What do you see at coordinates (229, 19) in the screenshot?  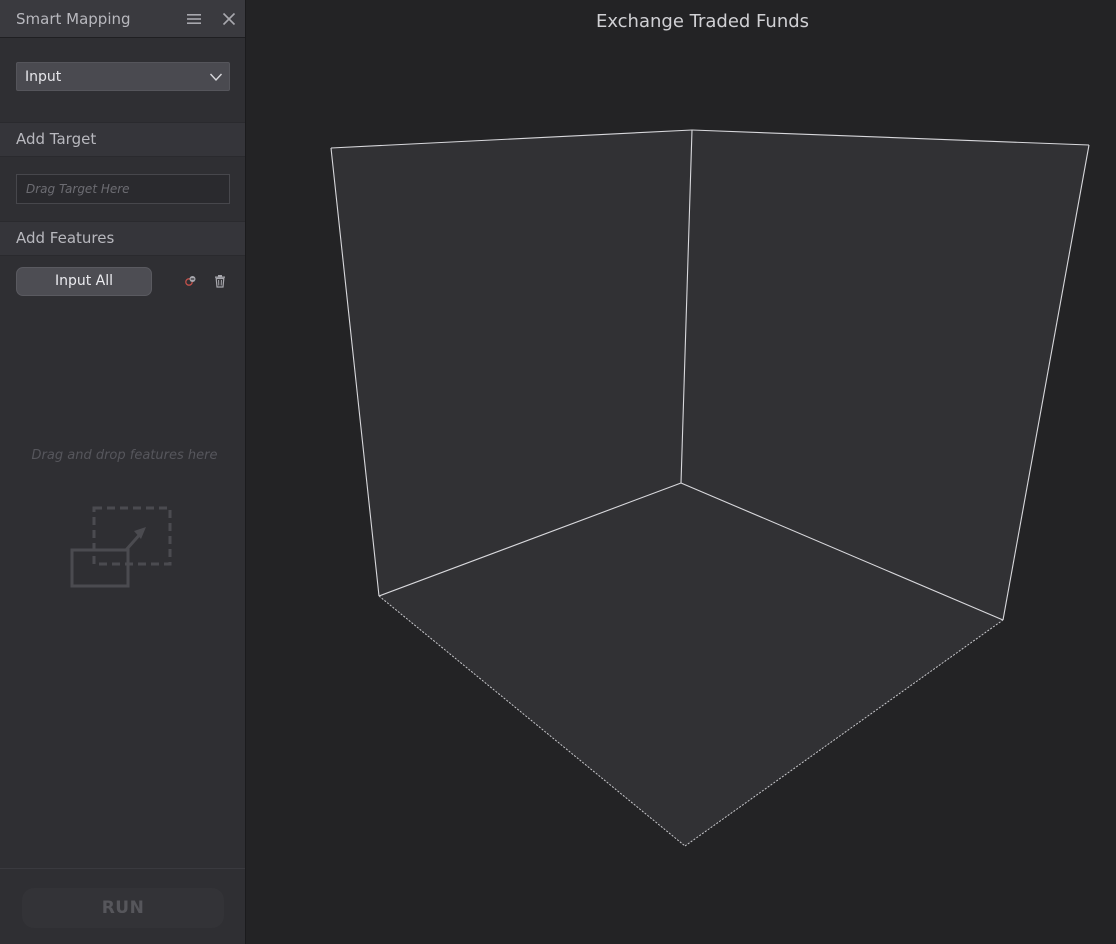 I see `close-icon` at bounding box center [229, 19].